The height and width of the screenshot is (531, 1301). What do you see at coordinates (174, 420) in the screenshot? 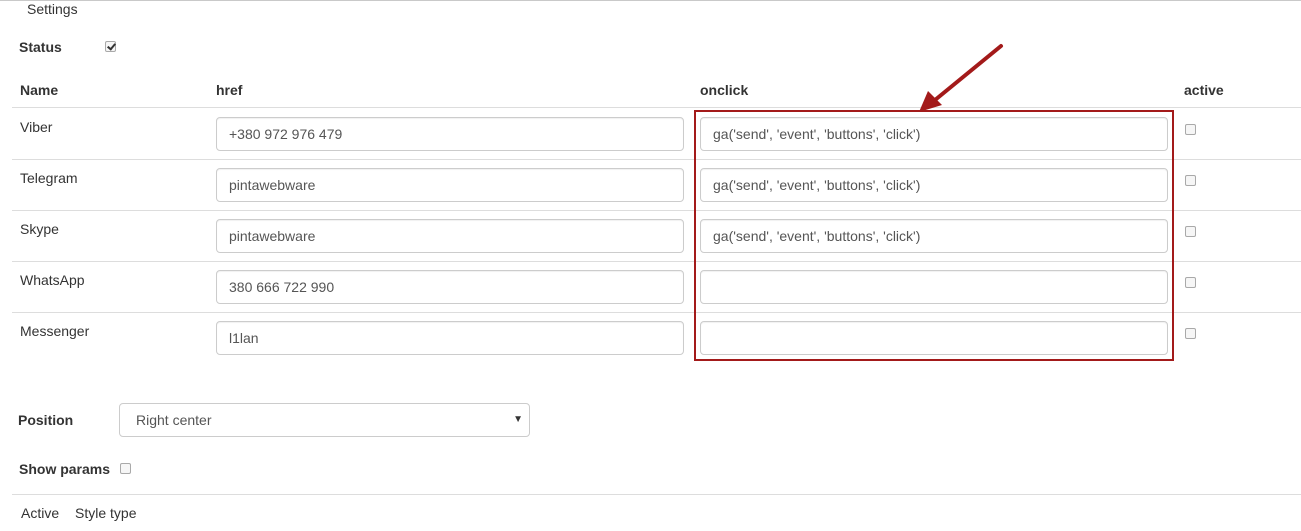
I see `position-select-value: Right center` at bounding box center [174, 420].